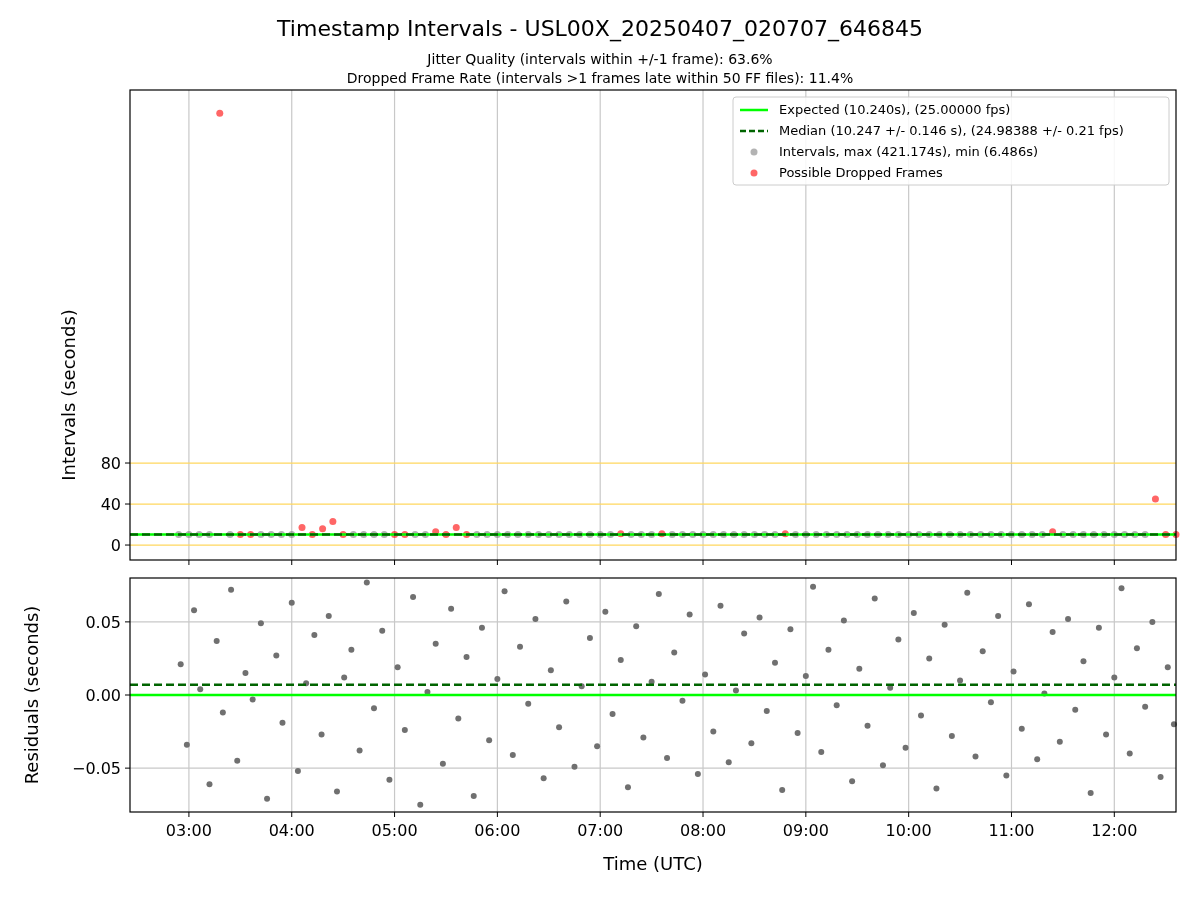  Describe the element at coordinates (653, 863) in the screenshot. I see `x-axis-label: Time (UTC)` at that location.